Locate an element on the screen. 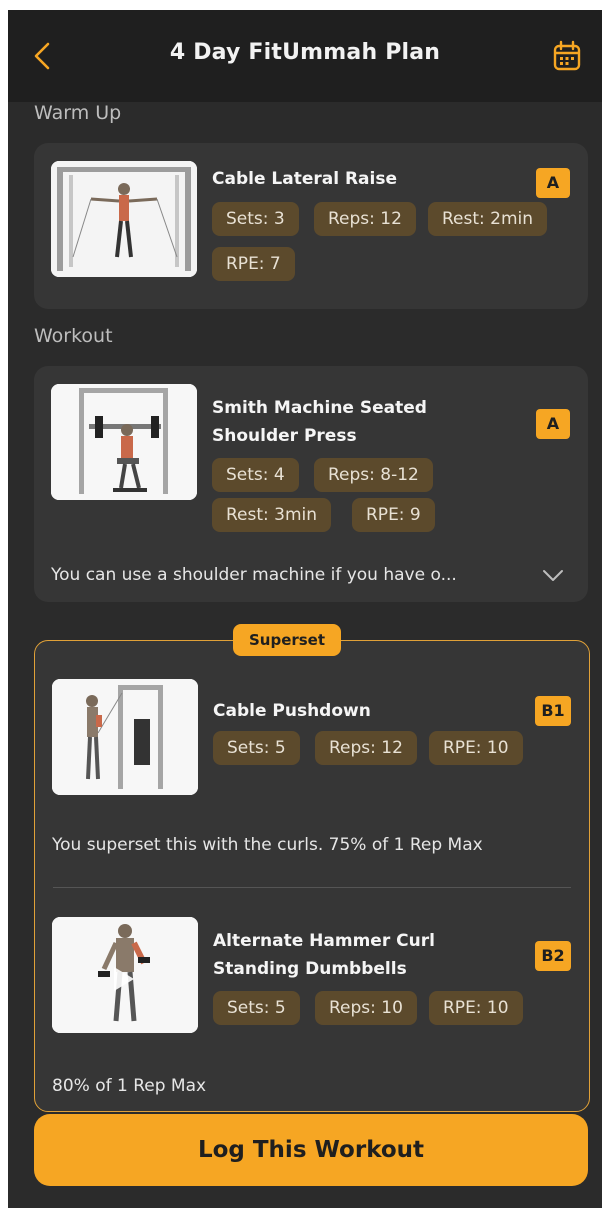  rpe-chip: RPE: 9 is located at coordinates (393, 515).